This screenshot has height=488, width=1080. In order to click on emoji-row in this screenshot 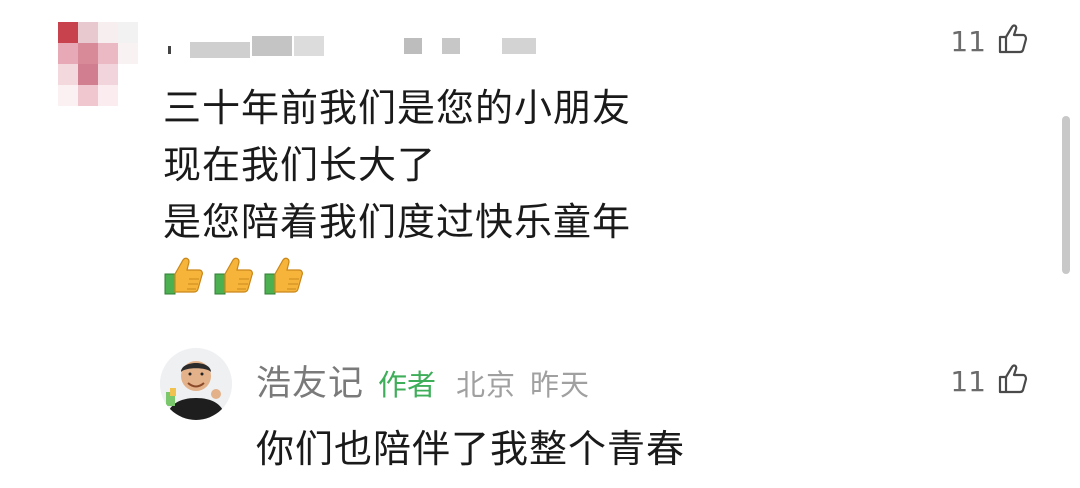, I will do `click(235, 276)`.